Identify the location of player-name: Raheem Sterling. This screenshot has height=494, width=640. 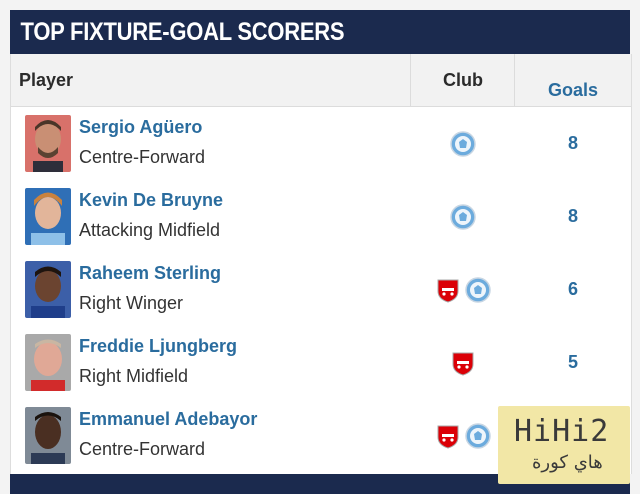
(150, 273).